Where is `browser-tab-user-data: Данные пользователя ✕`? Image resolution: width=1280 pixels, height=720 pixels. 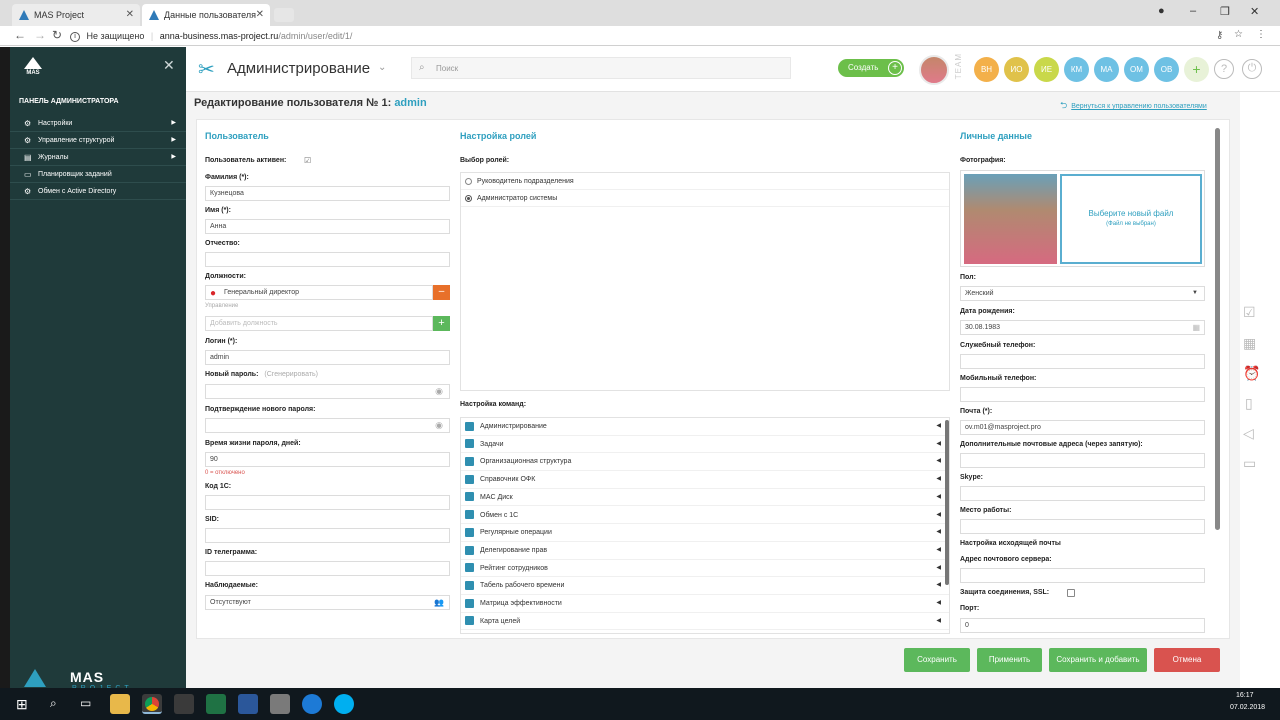 browser-tab-user-data: Данные пользователя ✕ is located at coordinates (206, 15).